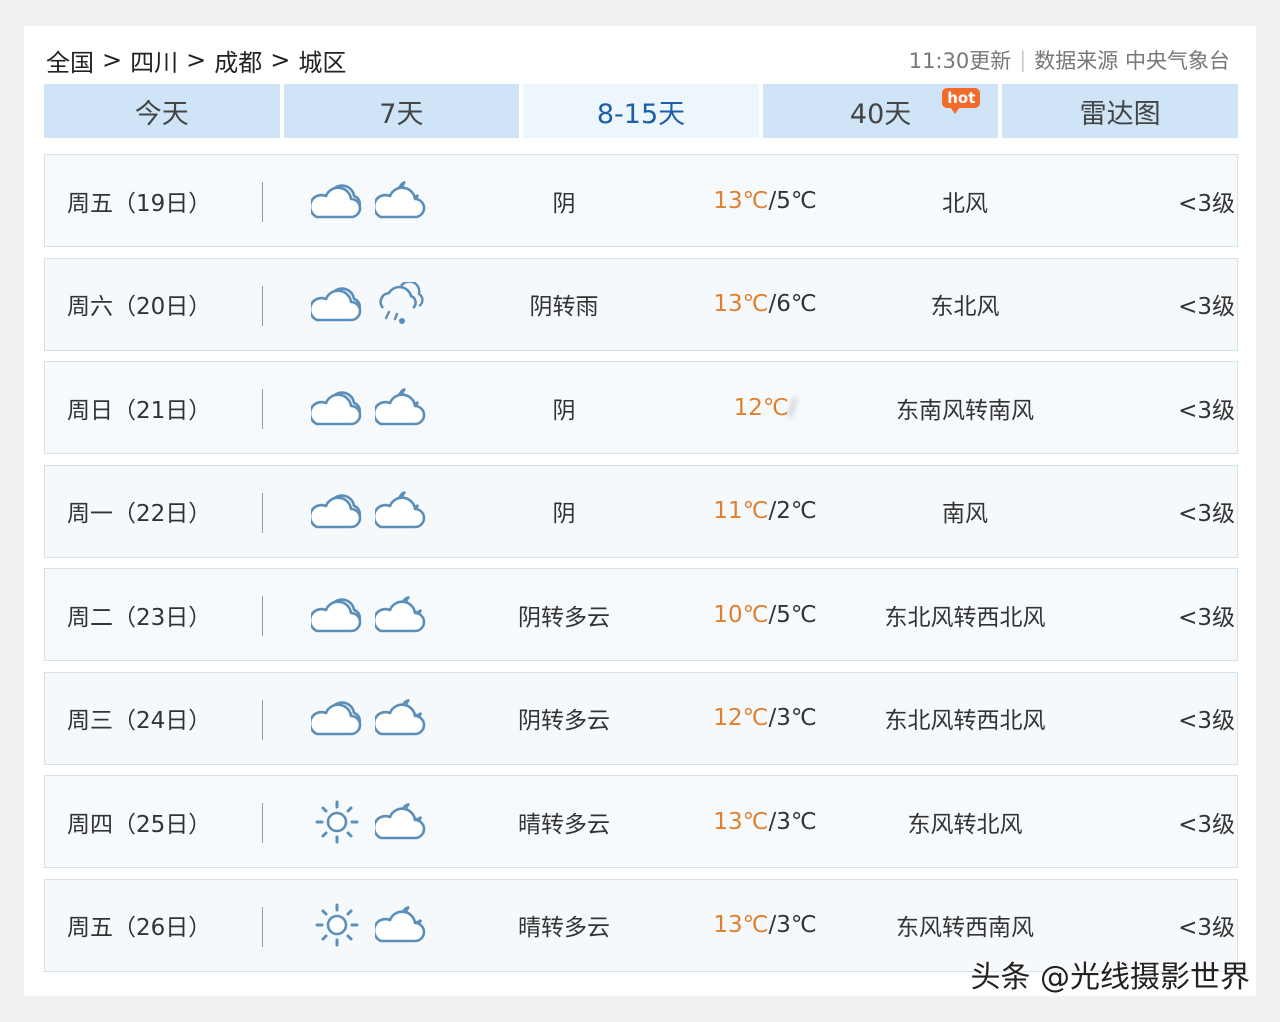 This screenshot has height=1022, width=1280. I want to click on high-temp: 12℃, so click(761, 407).